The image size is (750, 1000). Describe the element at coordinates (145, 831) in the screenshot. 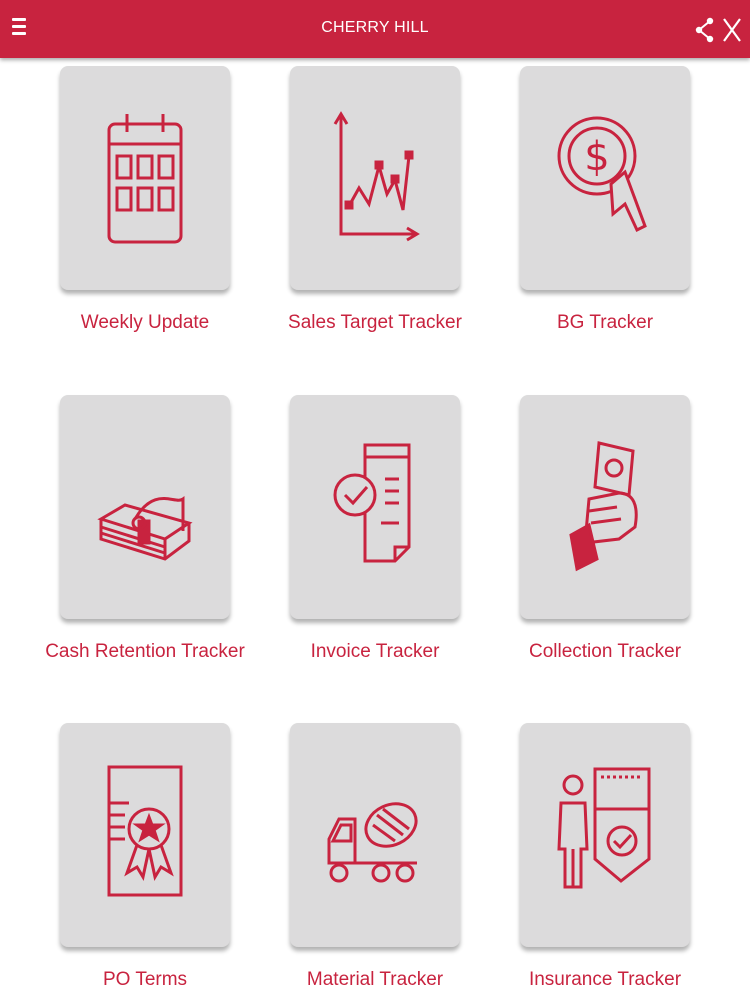

I see `certificate-badge-icon` at that location.